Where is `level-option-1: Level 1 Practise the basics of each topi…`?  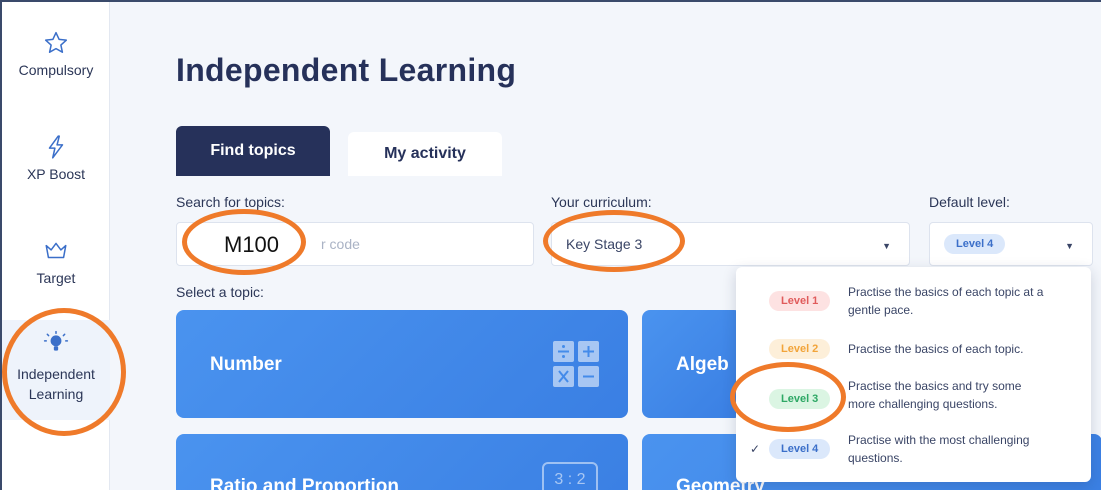
level-option-1: Level 1 Practise the basics of each topi… is located at coordinates (913, 307).